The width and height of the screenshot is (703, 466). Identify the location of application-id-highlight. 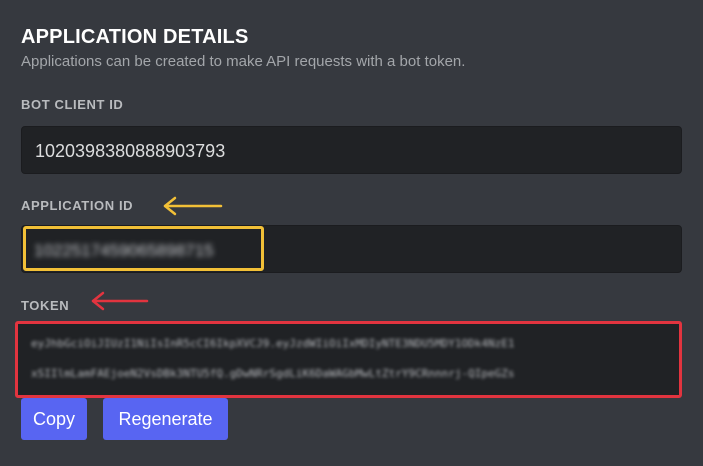
(143, 248).